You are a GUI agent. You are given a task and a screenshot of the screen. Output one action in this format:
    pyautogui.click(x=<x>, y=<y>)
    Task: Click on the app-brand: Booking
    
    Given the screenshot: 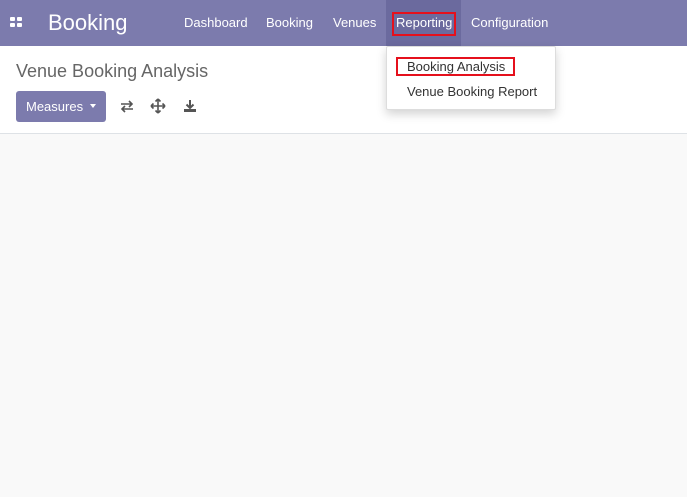 What is the action you would take?
    pyautogui.click(x=88, y=22)
    